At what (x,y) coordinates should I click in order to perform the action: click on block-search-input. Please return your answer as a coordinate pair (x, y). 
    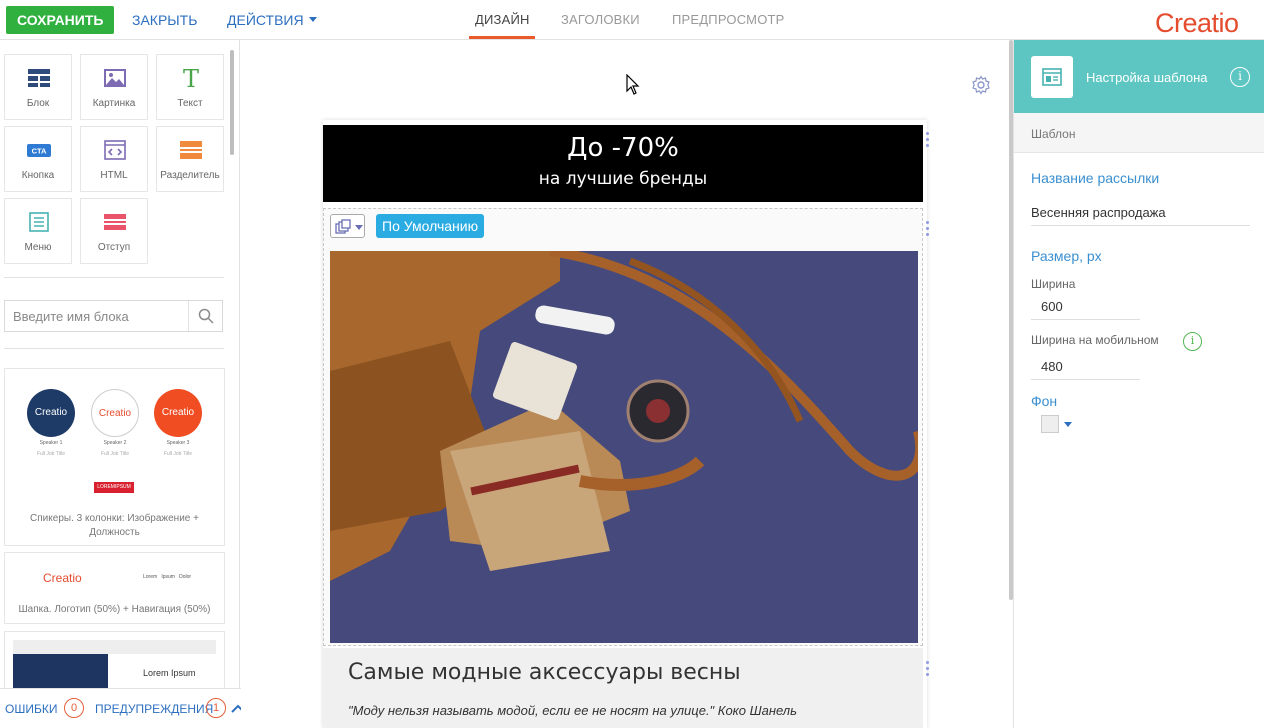
    Looking at the image, I should click on (98, 316).